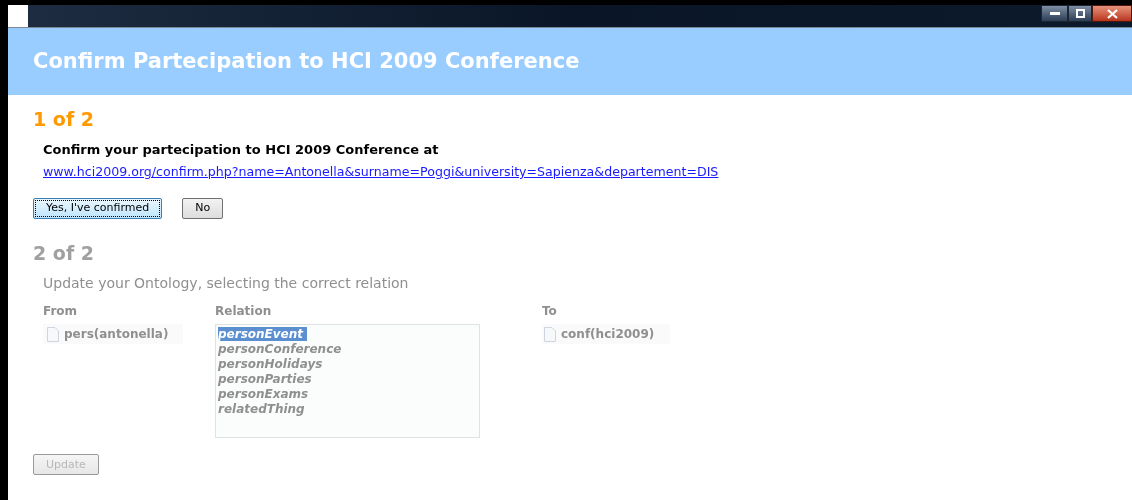 This screenshot has width=1132, height=500. Describe the element at coordinates (1080, 13) in the screenshot. I see `maximize-button` at that location.